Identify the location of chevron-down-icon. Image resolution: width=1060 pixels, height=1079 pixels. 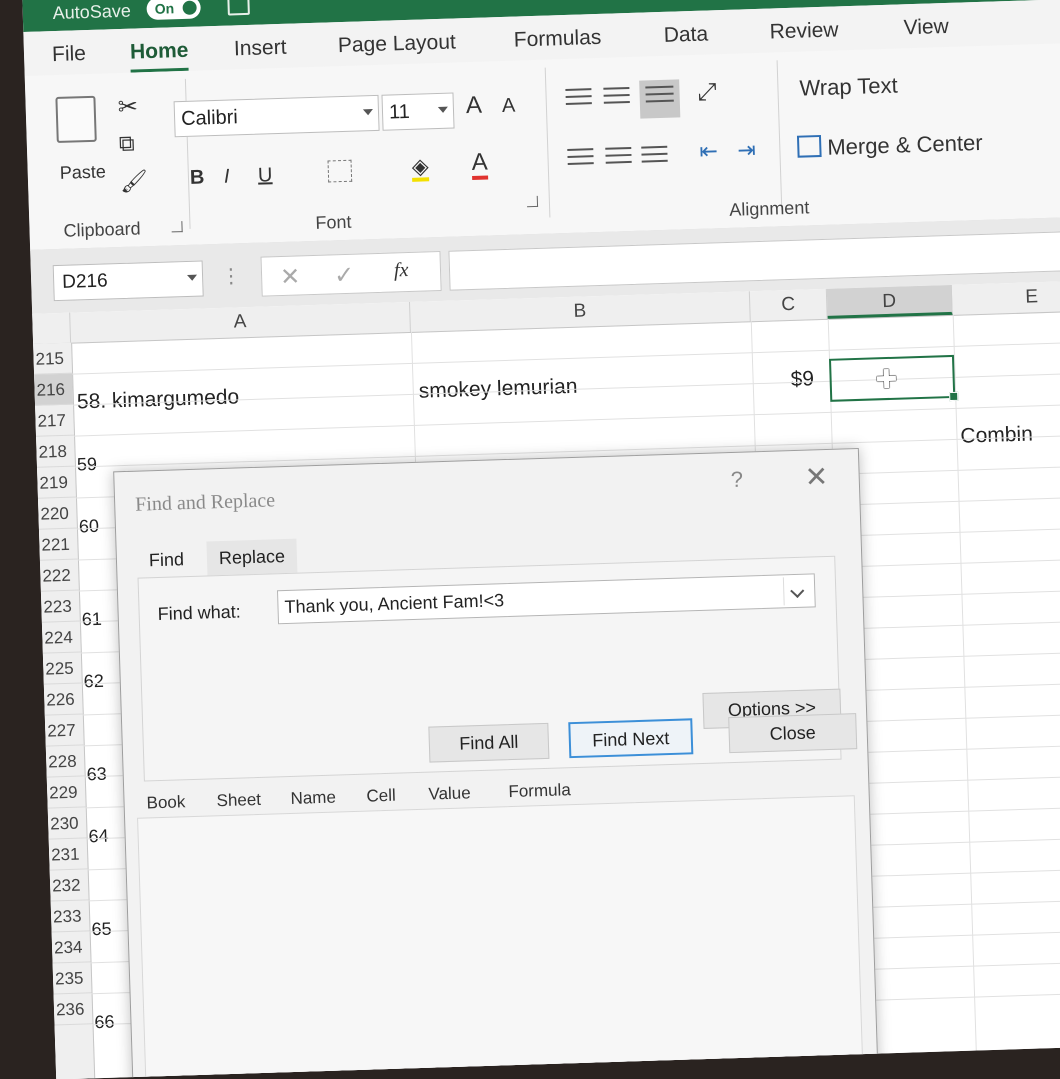
(797, 591).